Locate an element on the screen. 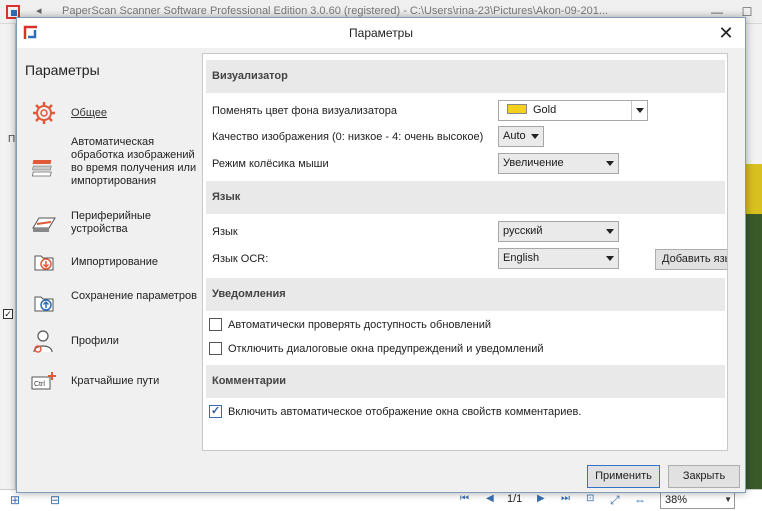 The height and width of the screenshot is (511, 762). zoom-100-icon: ⊡ is located at coordinates (590, 498).